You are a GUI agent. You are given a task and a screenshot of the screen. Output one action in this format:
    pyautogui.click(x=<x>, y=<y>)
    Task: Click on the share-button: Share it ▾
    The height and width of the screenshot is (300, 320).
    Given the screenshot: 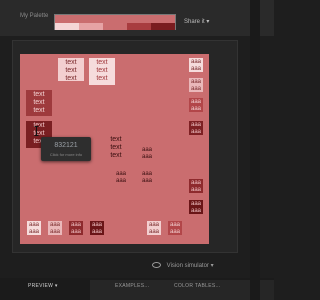 What is the action you would take?
    pyautogui.click(x=196, y=21)
    